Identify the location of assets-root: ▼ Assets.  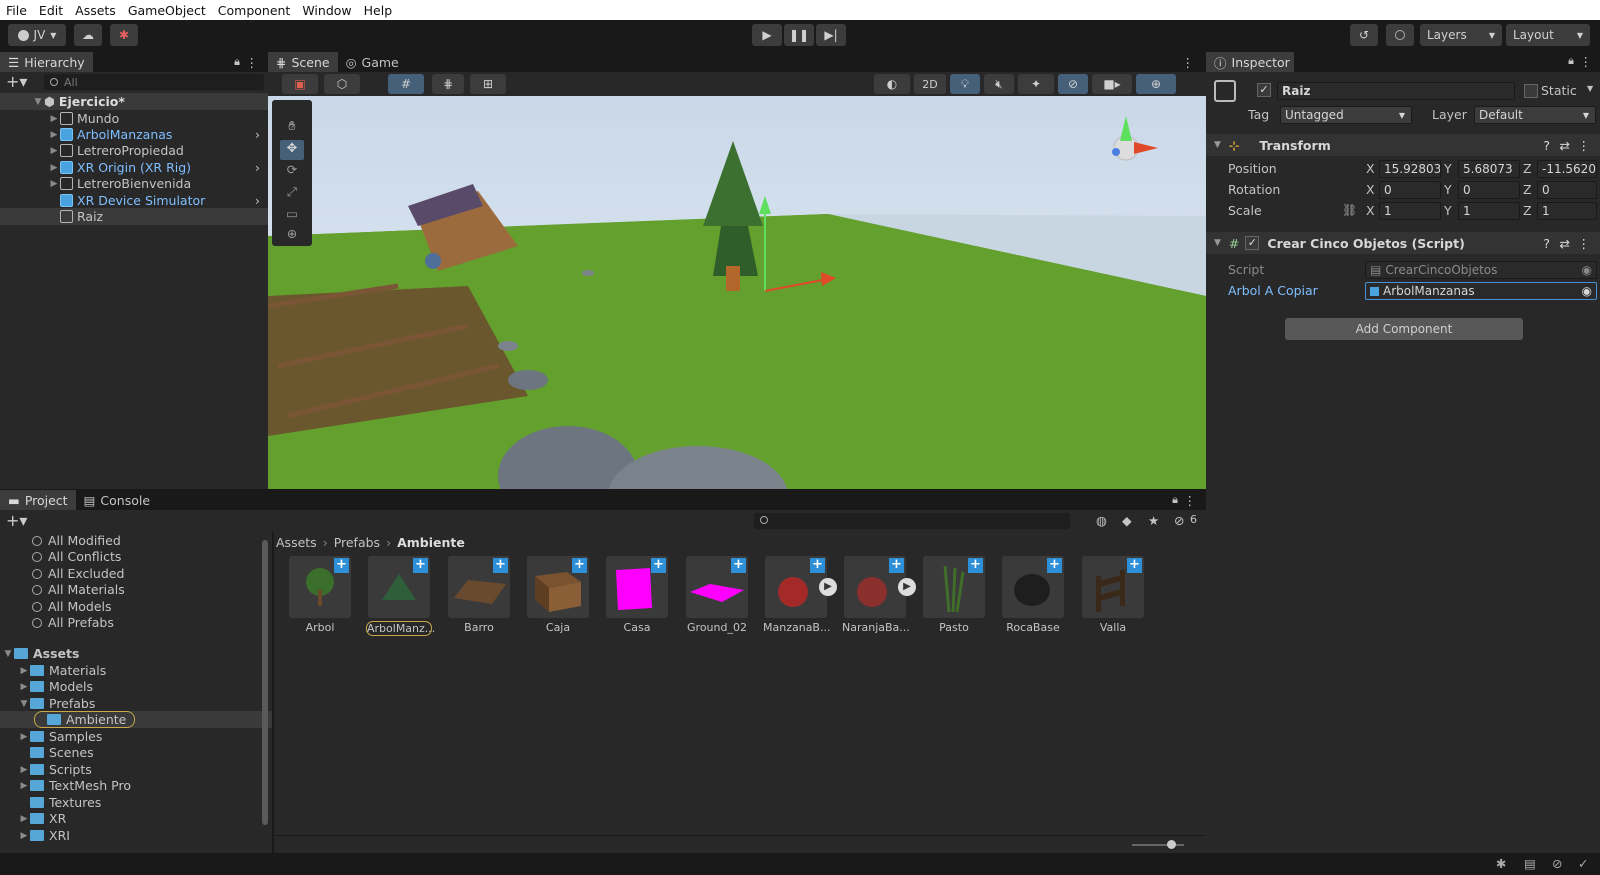
(136, 653).